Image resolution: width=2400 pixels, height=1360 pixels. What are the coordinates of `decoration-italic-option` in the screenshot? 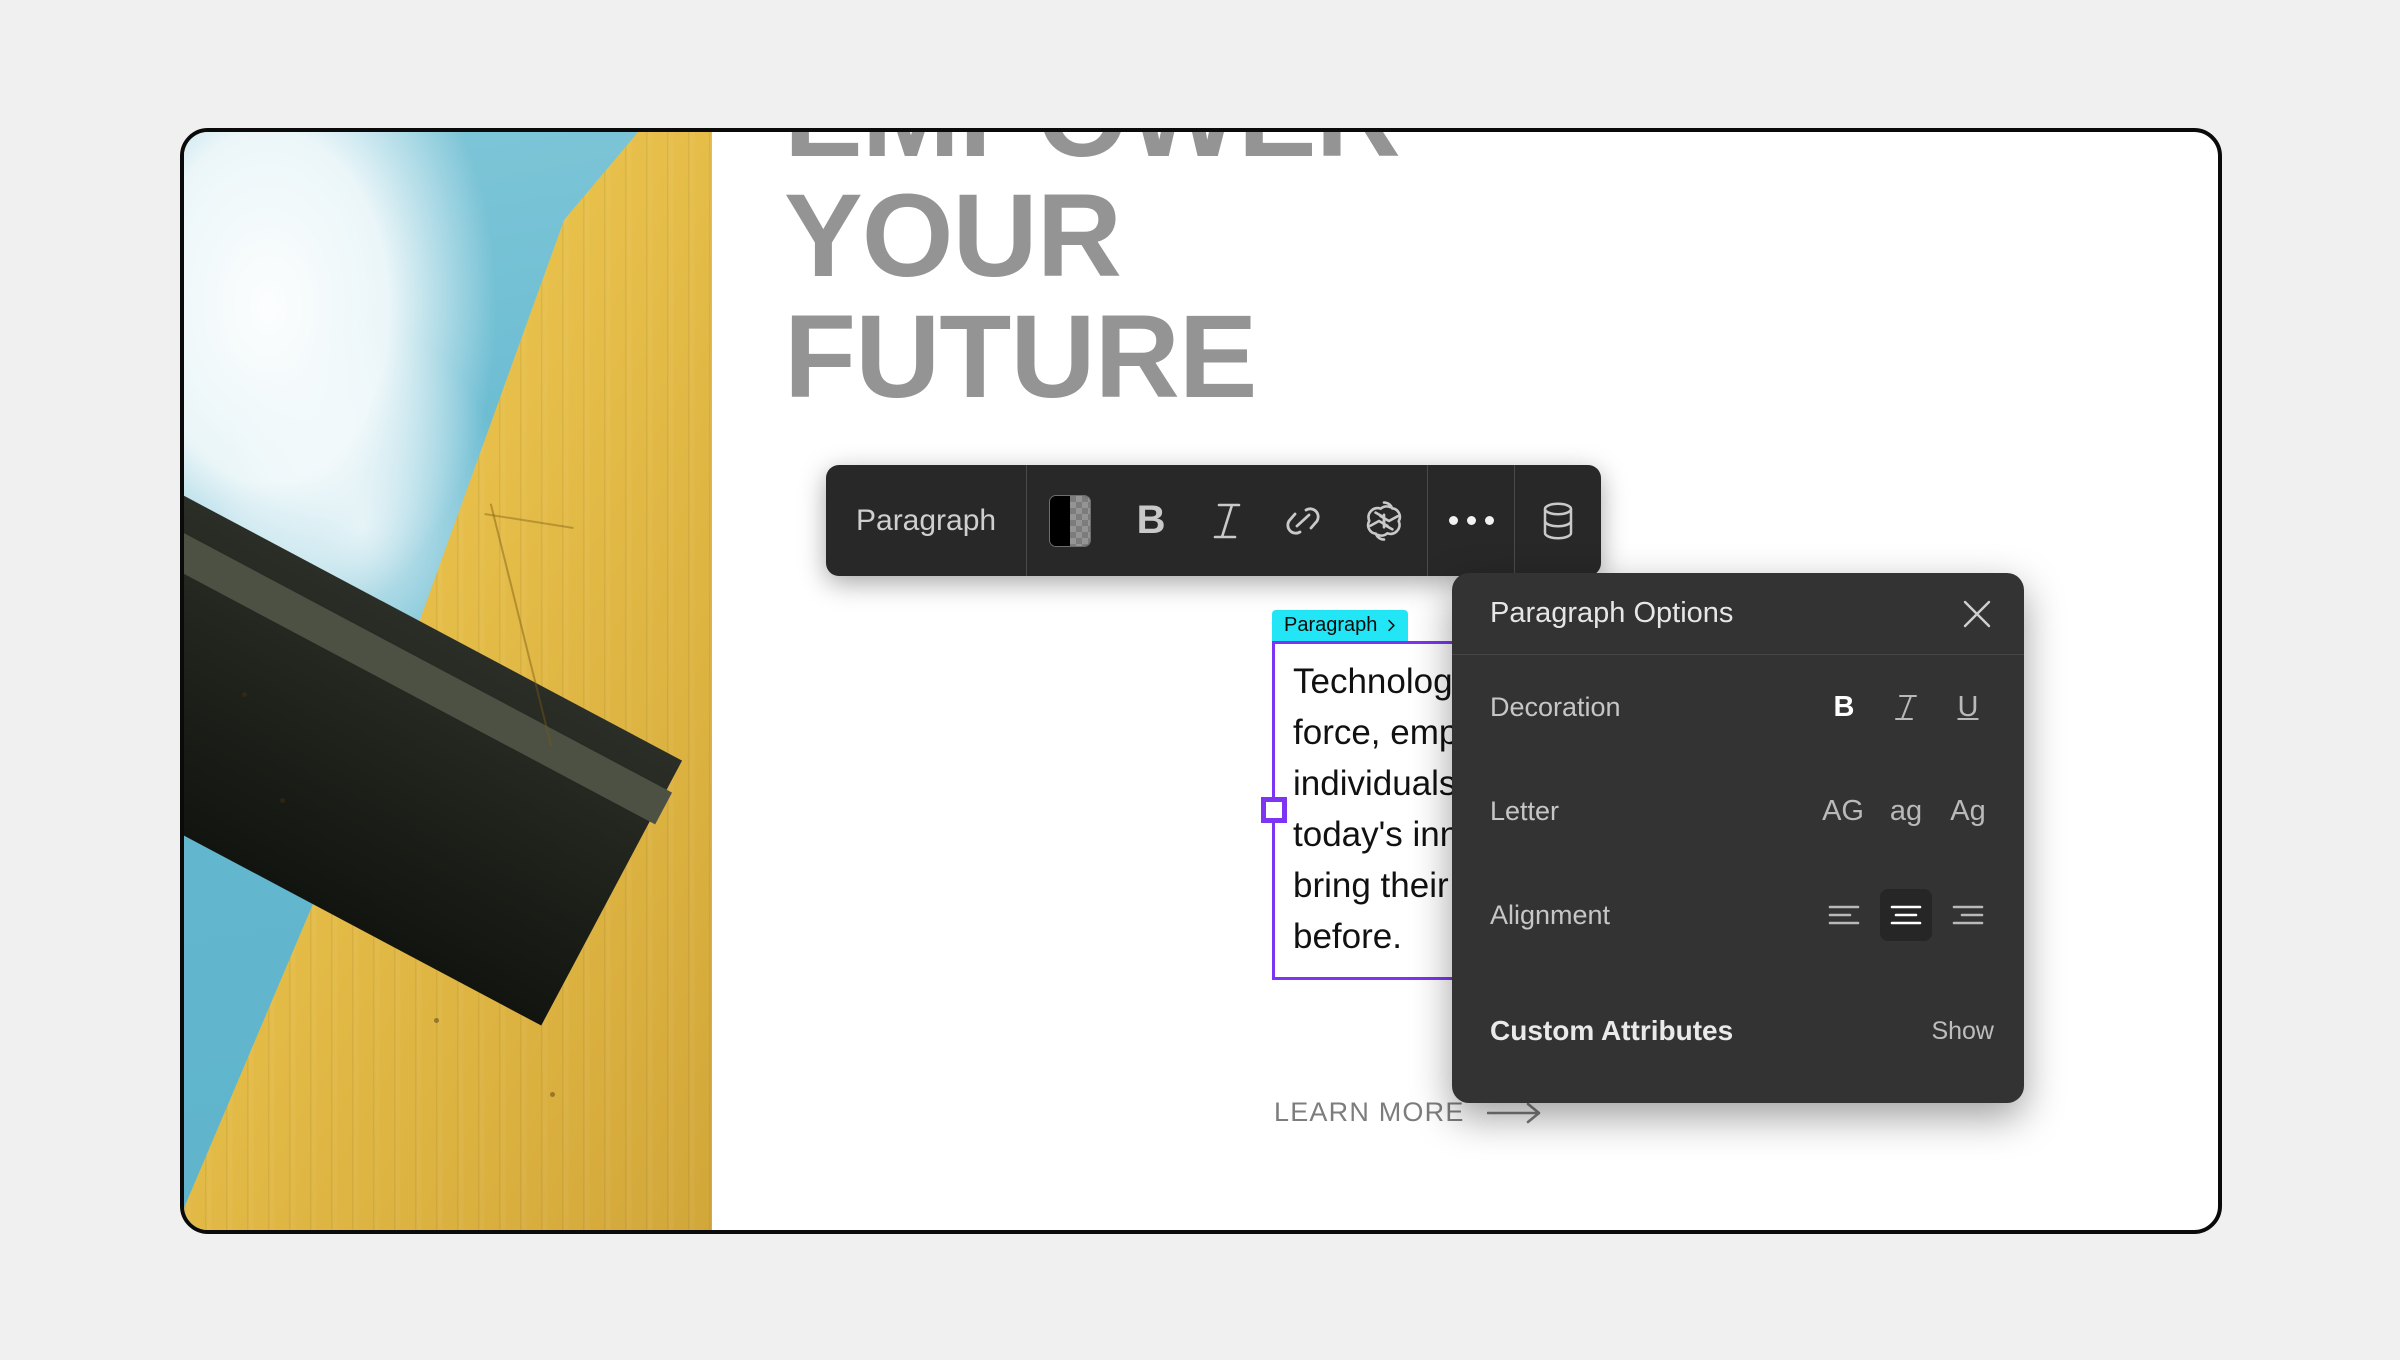 It's located at (1906, 707).